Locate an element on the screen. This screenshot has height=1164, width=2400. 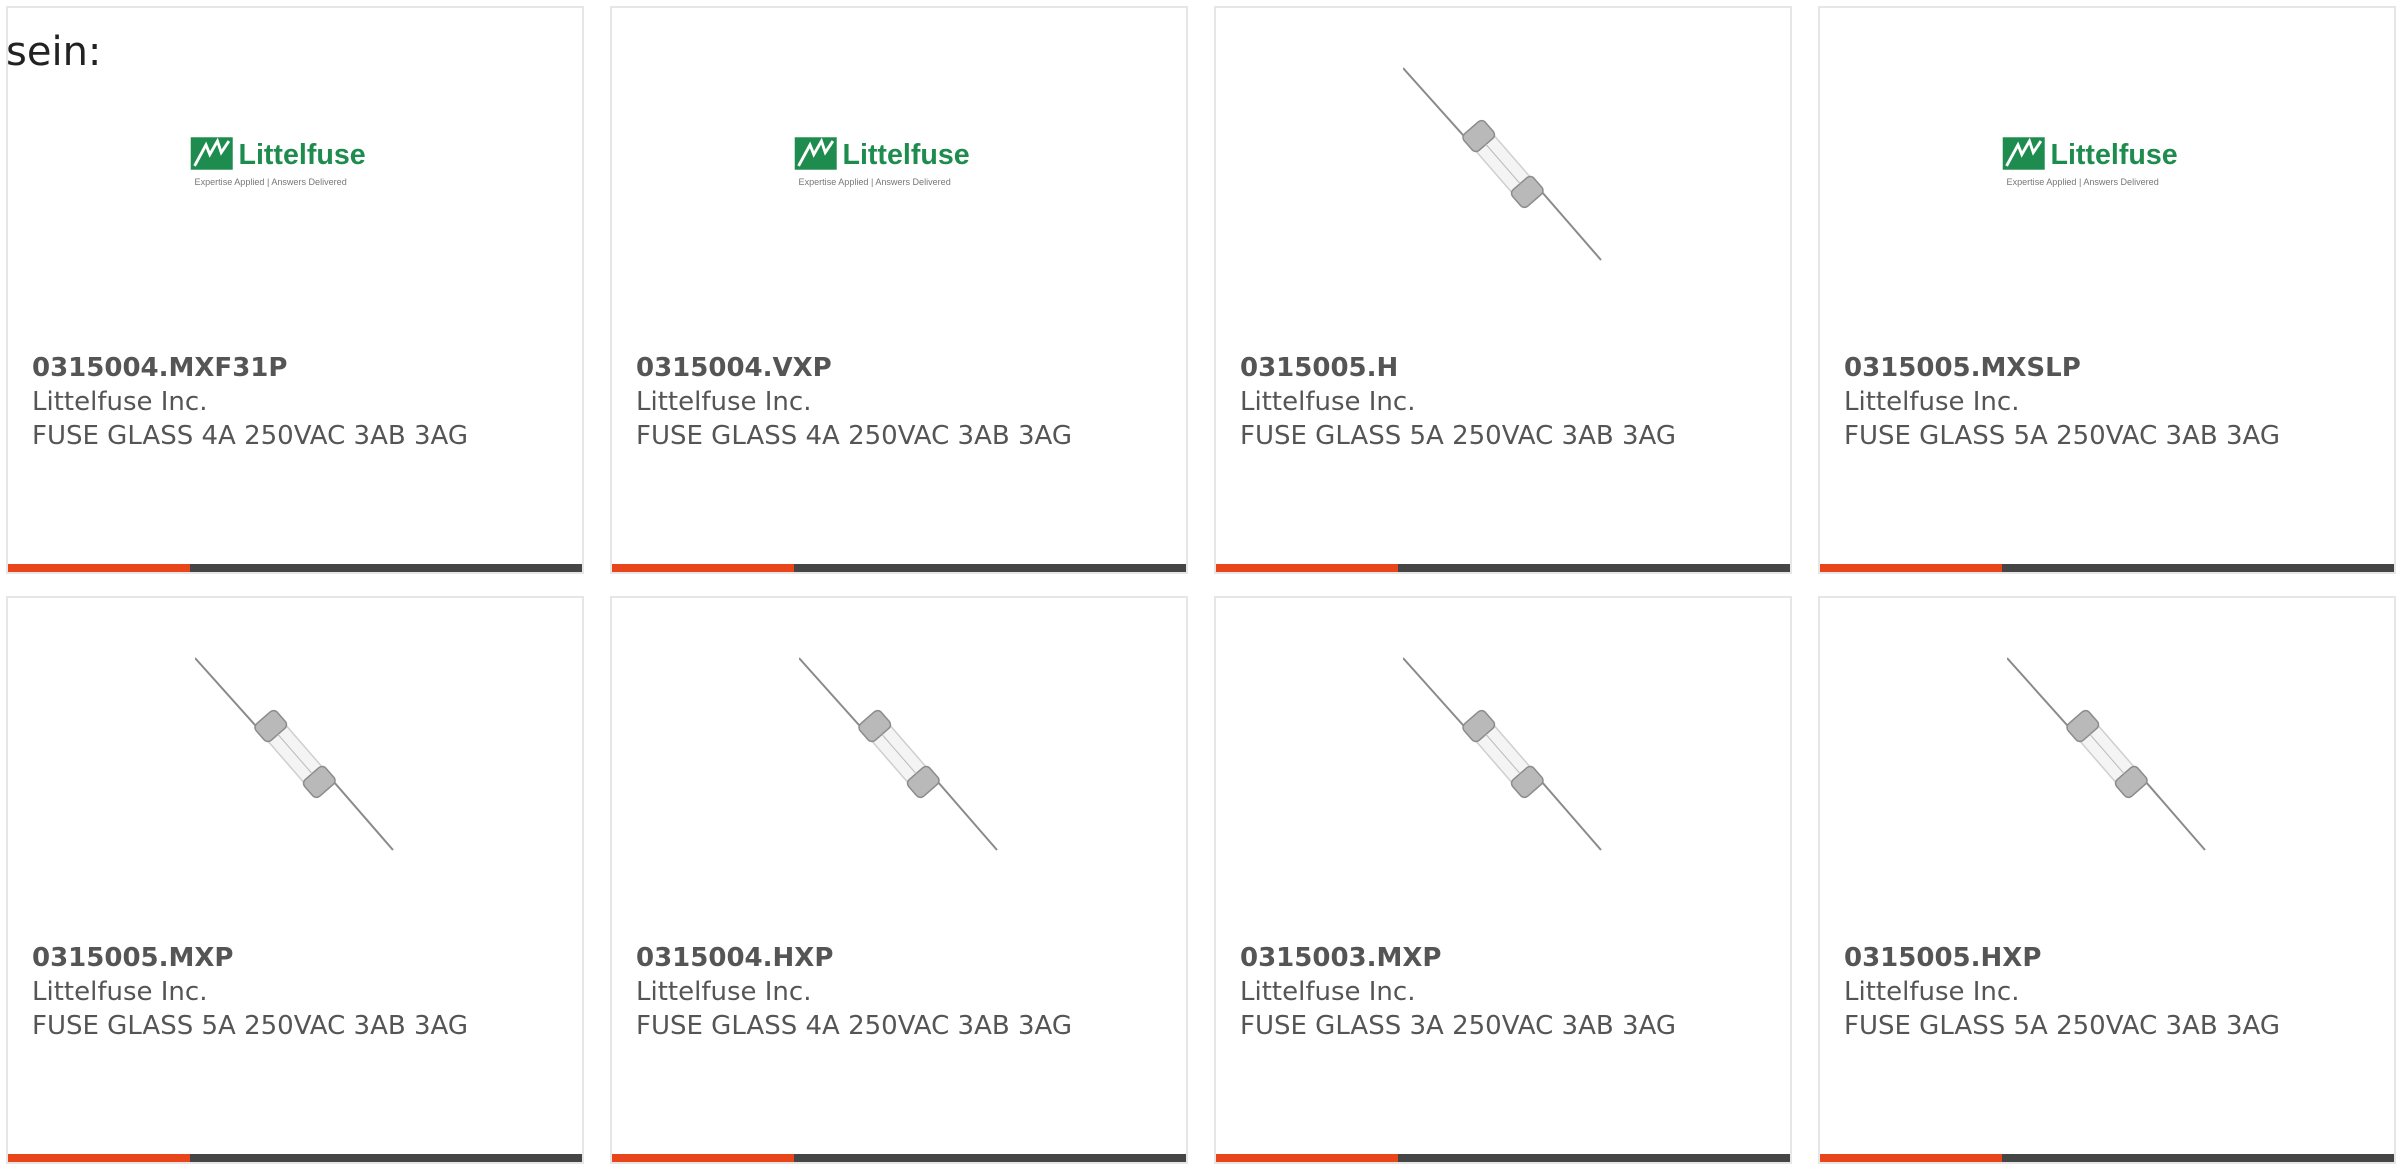
part-number-link: 0315005.MXSLP is located at coordinates (2114, 368).